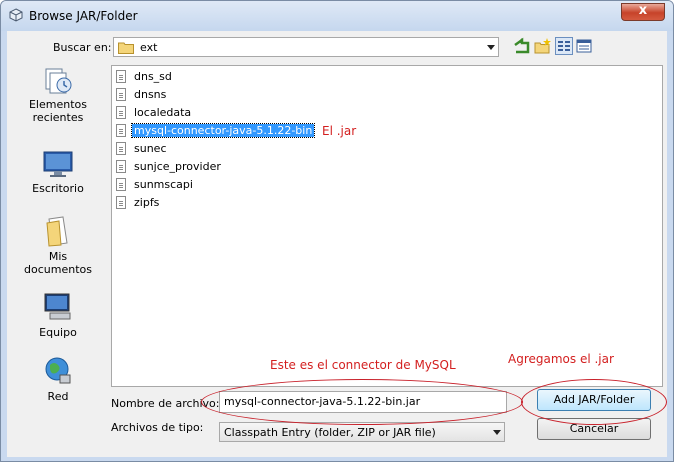 The height and width of the screenshot is (462, 674). I want to click on look-in-combo: ext, so click(306, 47).